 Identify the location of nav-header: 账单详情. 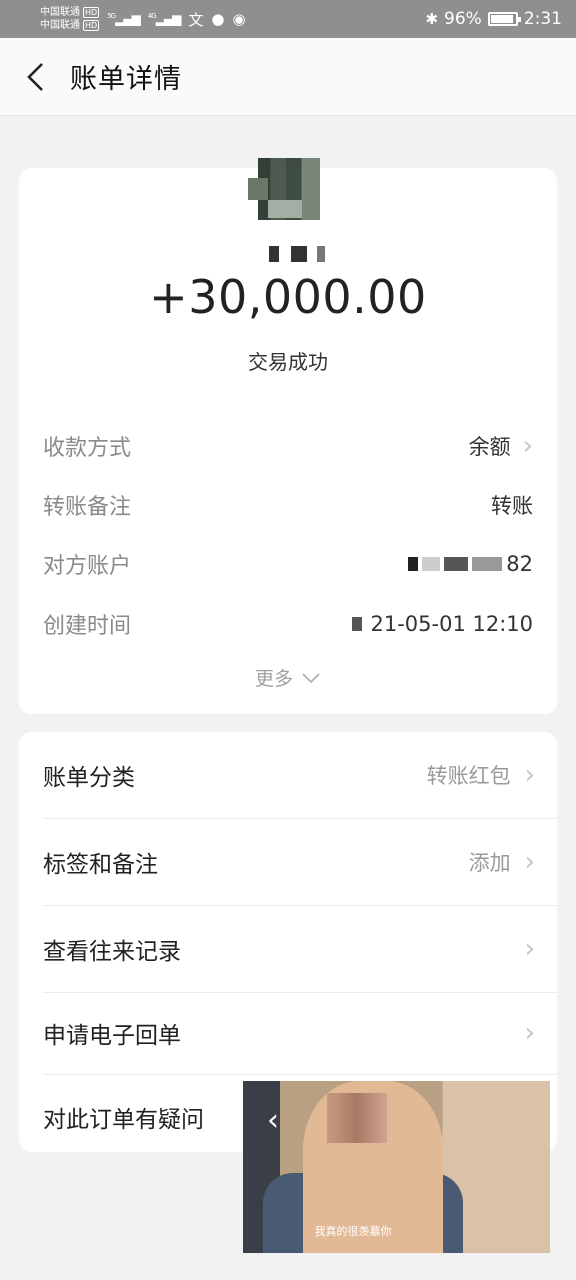
(288, 77).